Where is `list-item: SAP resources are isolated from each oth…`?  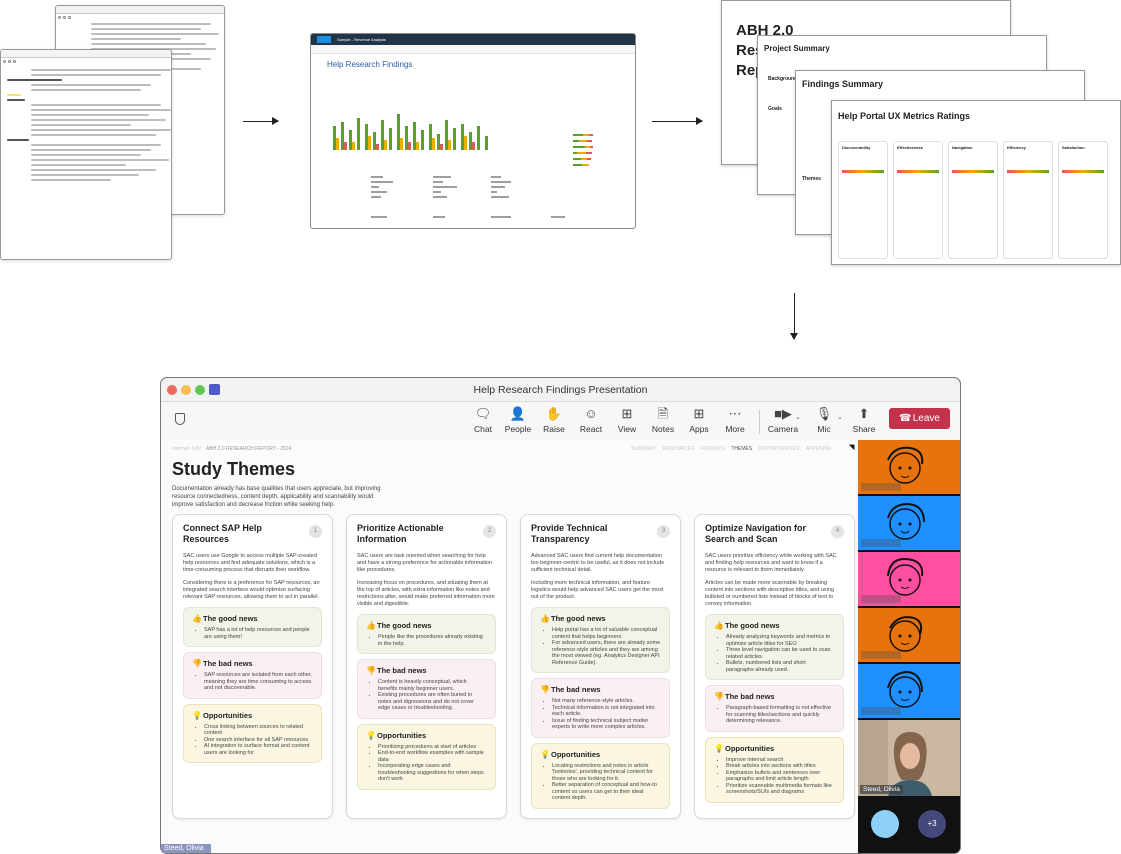 list-item: SAP resources are isolated from each oth… is located at coordinates (258, 682).